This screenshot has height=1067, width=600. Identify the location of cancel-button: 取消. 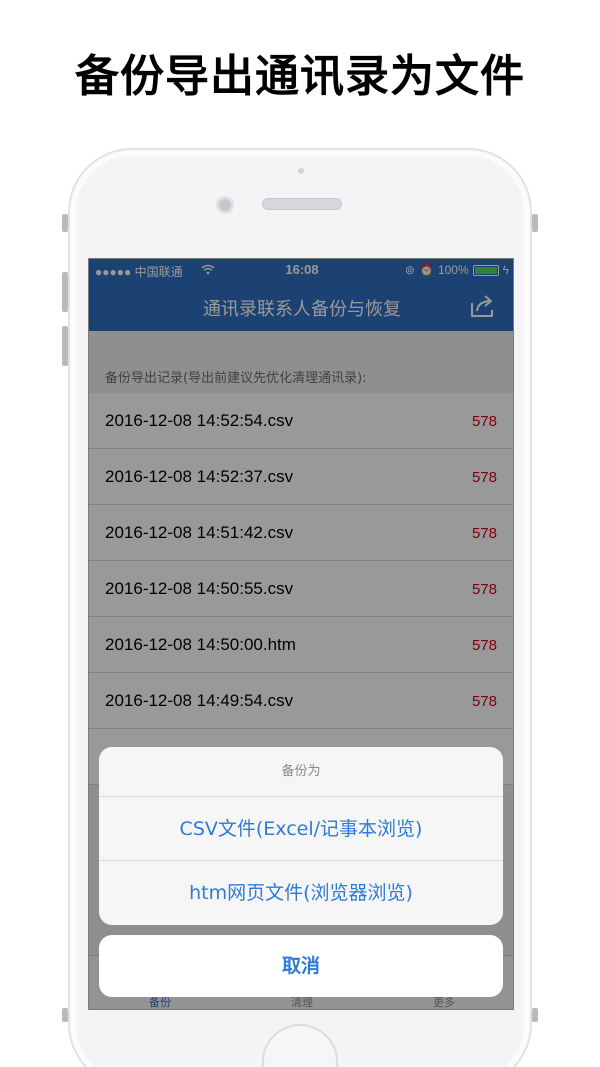
(301, 966).